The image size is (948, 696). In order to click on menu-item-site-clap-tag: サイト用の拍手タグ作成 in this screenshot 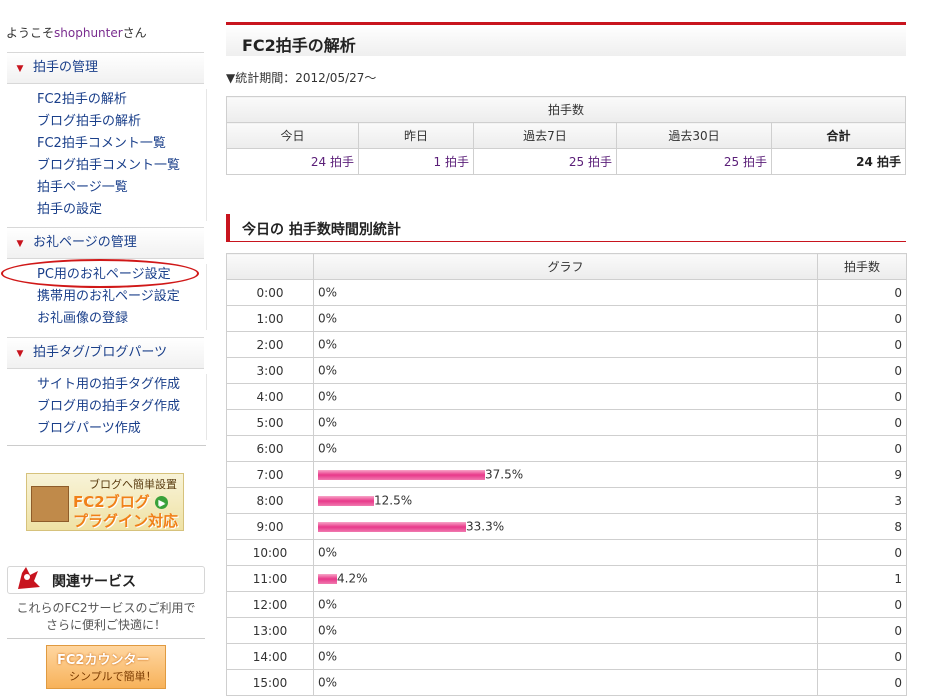, I will do `click(106, 385)`.